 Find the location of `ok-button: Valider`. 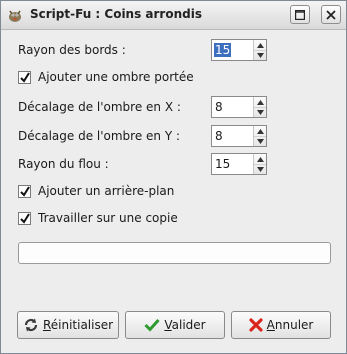

ok-button: Valider is located at coordinates (175, 325).